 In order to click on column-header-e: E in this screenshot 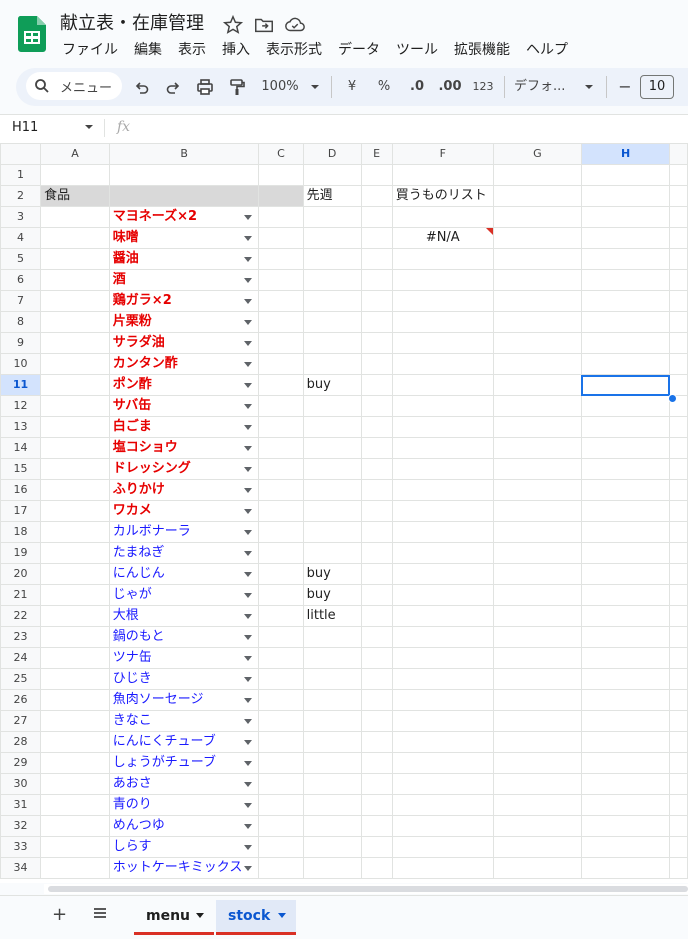, I will do `click(376, 154)`.